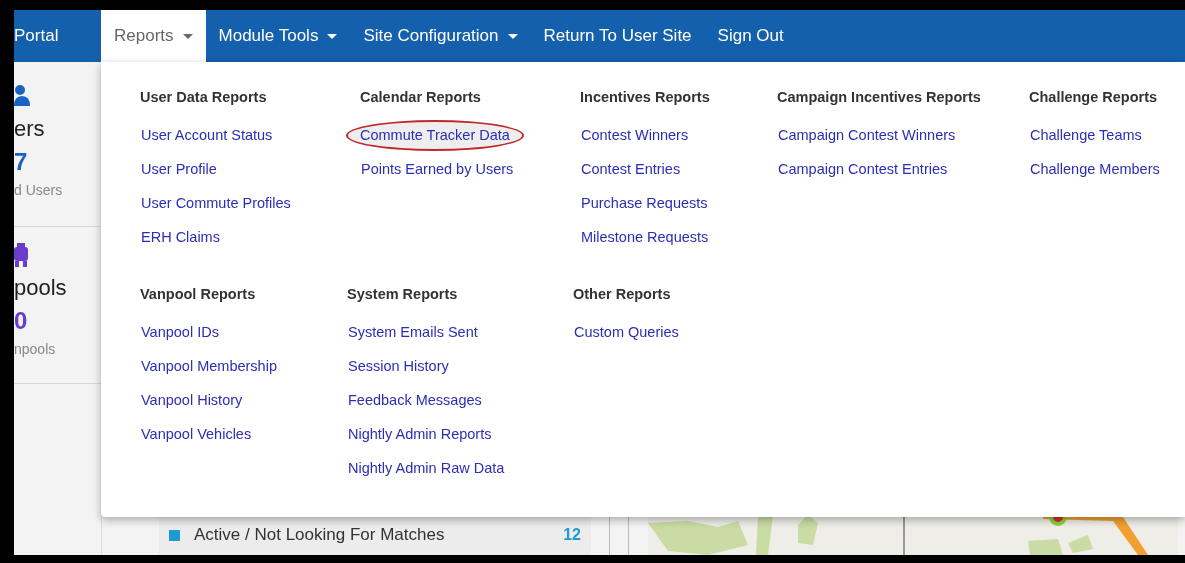 The height and width of the screenshot is (563, 1185). I want to click on menu-link: Purchase Requests, so click(644, 203).